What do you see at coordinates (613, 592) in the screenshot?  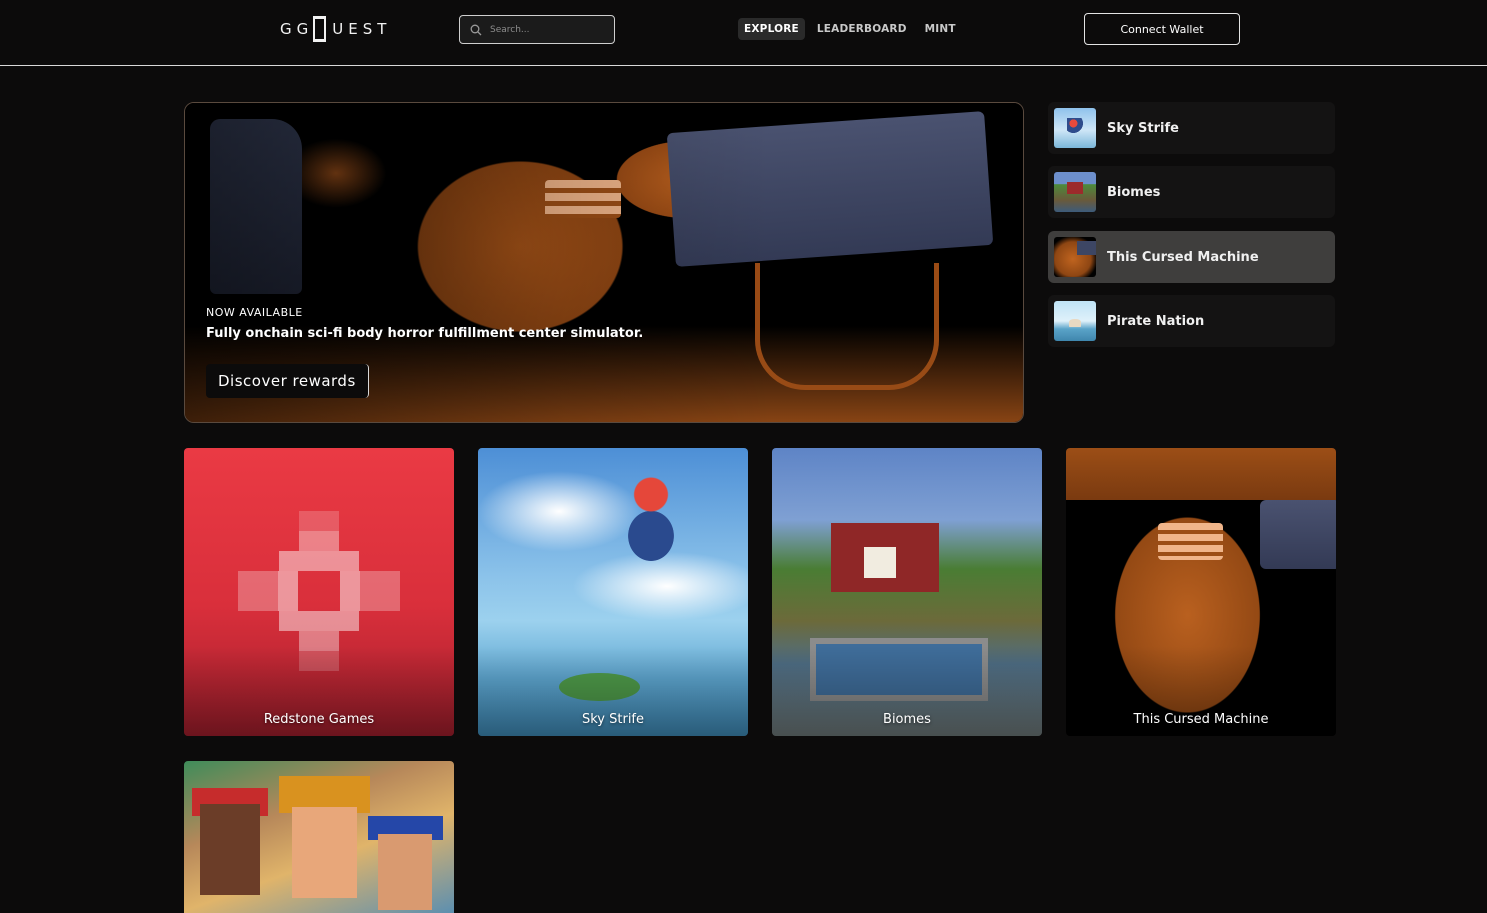 I see `game-card-sky-strife: Sky Strife` at bounding box center [613, 592].